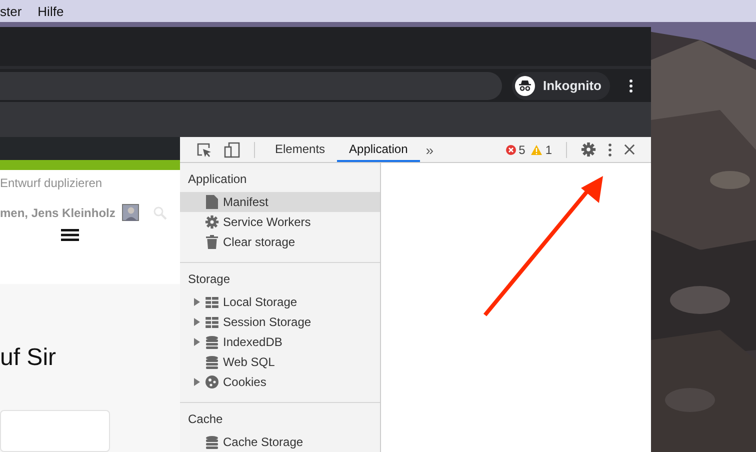 Image resolution: width=756 pixels, height=452 pixels. What do you see at coordinates (212, 222) in the screenshot?
I see `gear-icon` at bounding box center [212, 222].